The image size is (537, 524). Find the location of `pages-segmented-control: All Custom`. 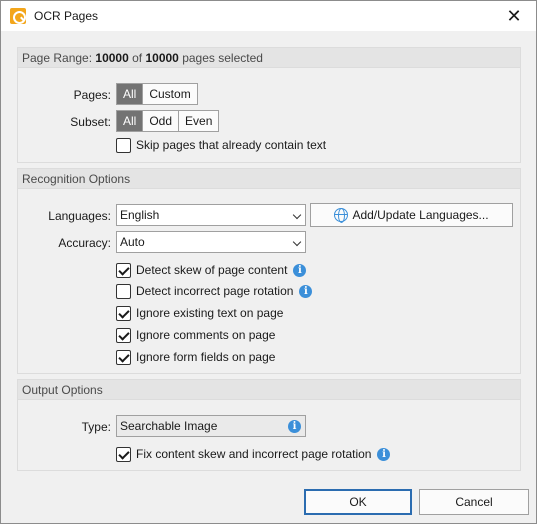

pages-segmented-control: All Custom is located at coordinates (157, 94).